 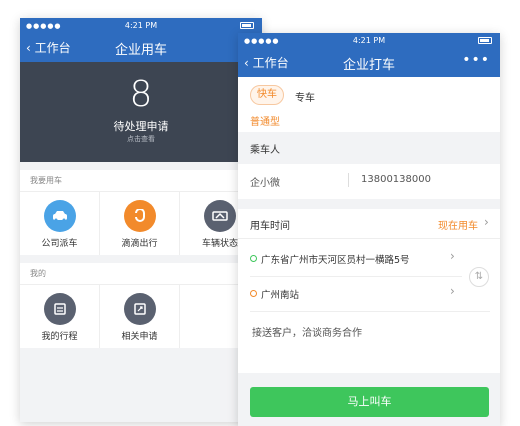 What do you see at coordinates (265, 150) in the screenshot?
I see `passenger-header: 乘车人` at bounding box center [265, 150].